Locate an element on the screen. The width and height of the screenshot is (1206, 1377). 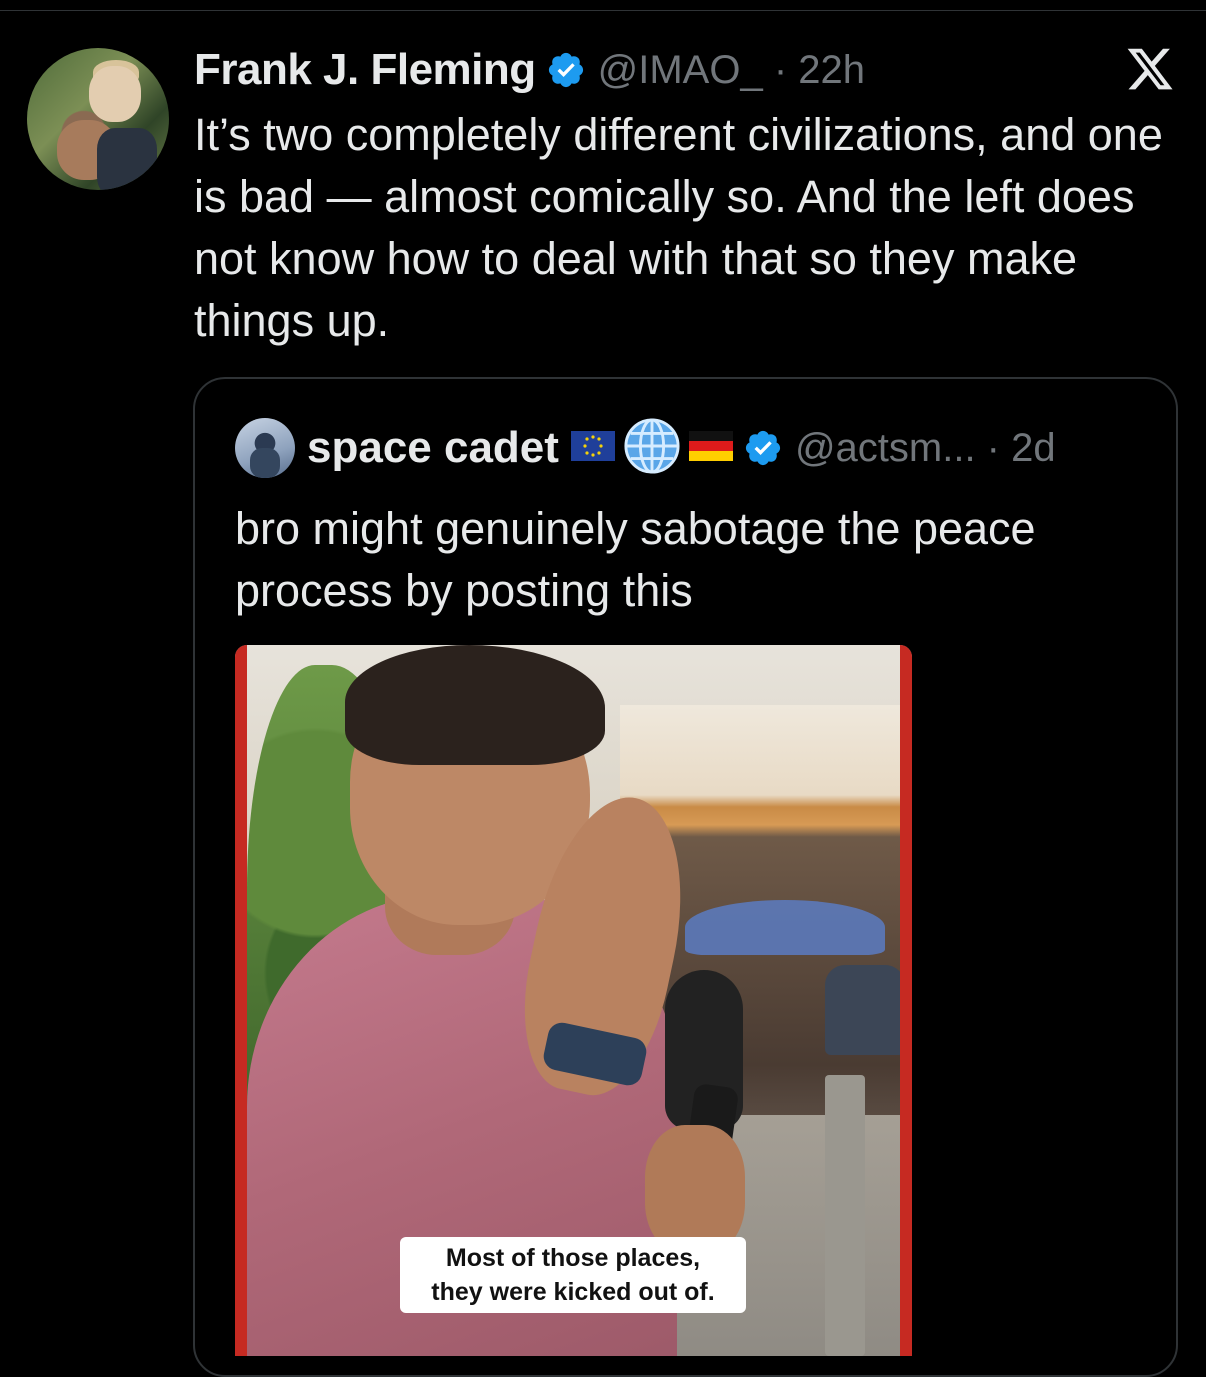
author-name: Frank J. Fleming is located at coordinates (365, 70).